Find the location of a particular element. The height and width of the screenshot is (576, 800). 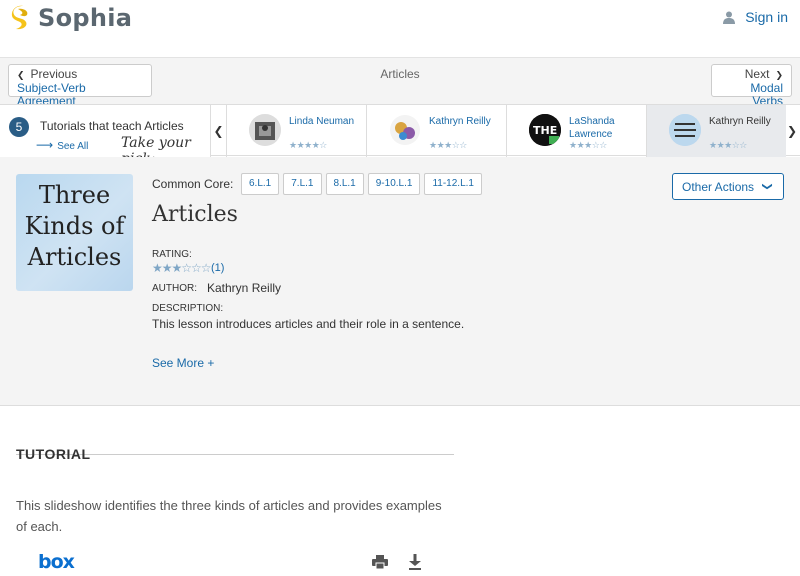

svg-text: THE is located at coordinates (545, 130).